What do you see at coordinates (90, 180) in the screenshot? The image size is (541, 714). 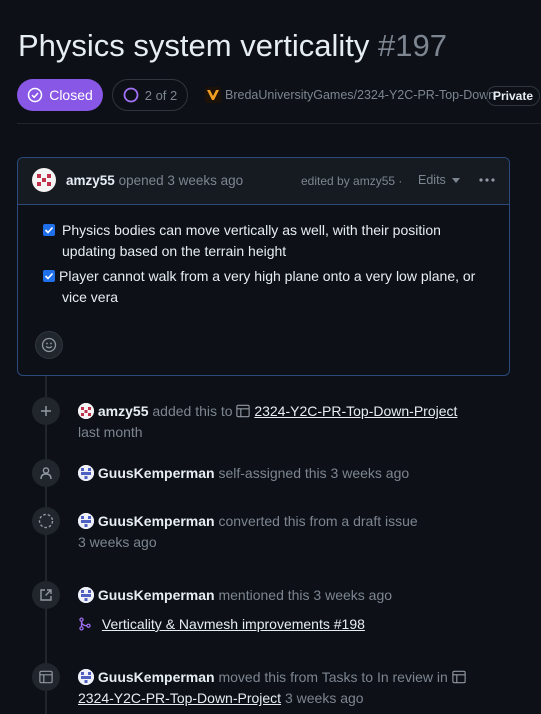 I see `author-name: amzy55` at bounding box center [90, 180].